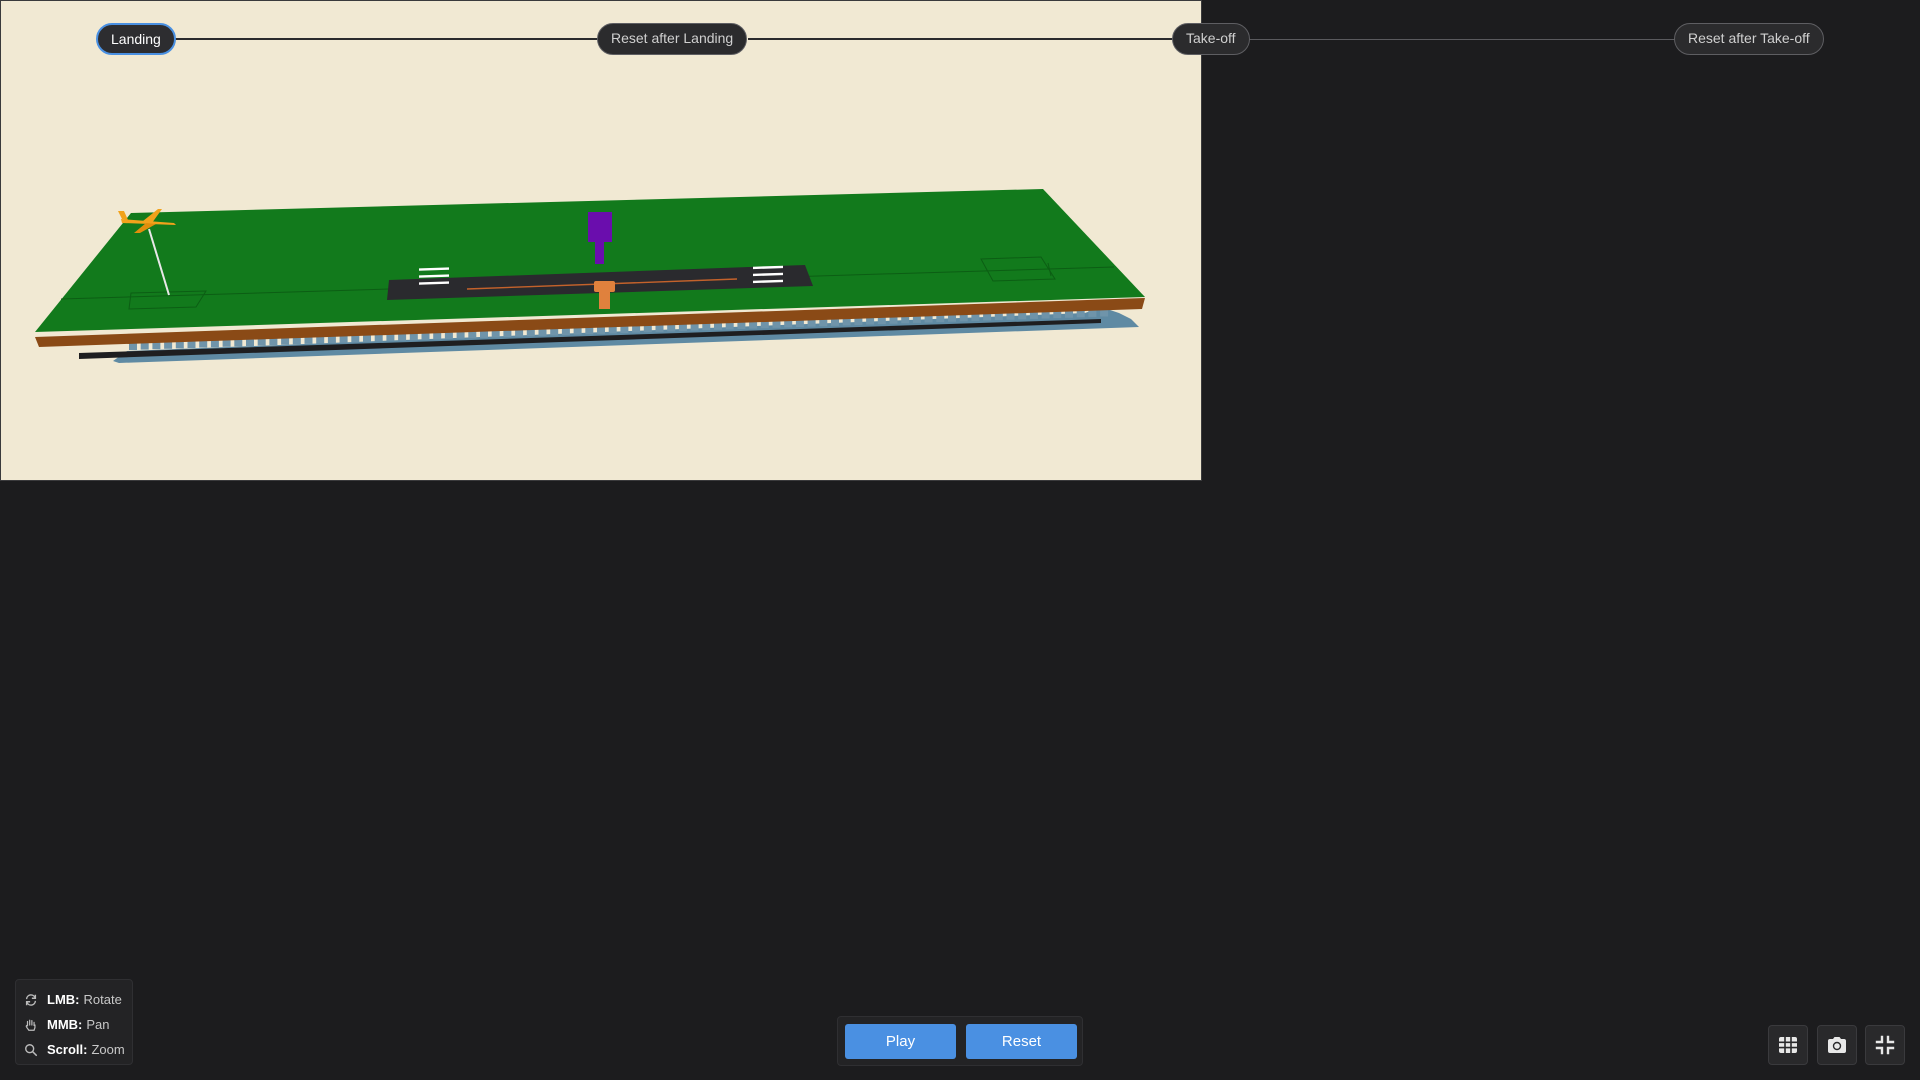  I want to click on ground-vehicle, so click(604, 286).